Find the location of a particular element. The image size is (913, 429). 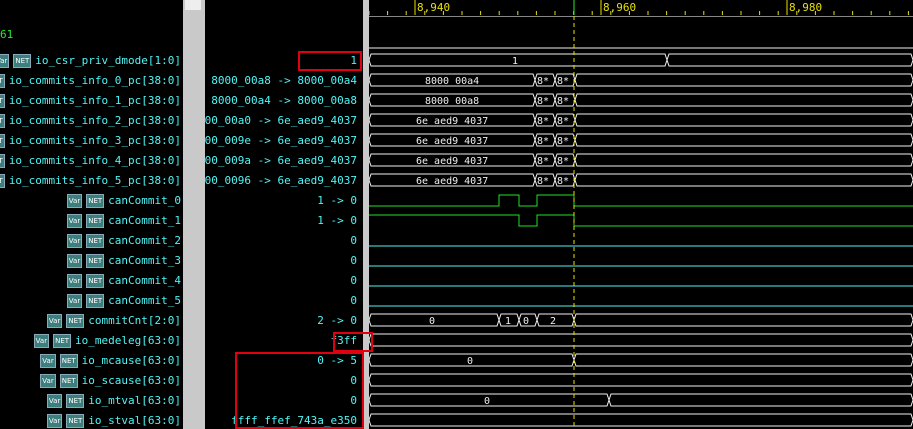

signal-row: Var NET io_medeleg[63:0] is located at coordinates (91, 341).